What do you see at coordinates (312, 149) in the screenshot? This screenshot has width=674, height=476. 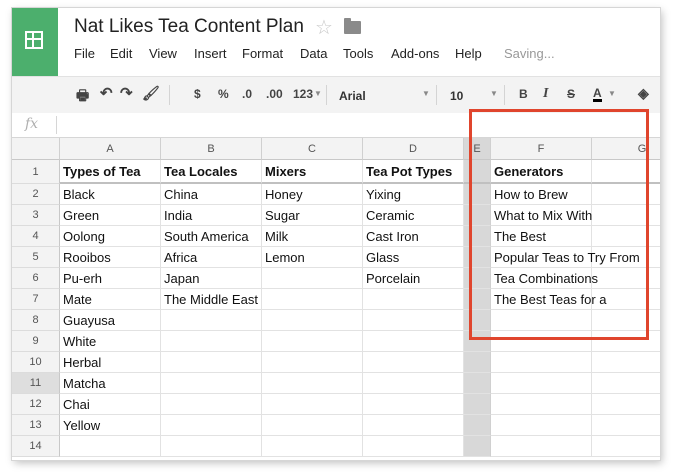 I see `column-header-c: C` at bounding box center [312, 149].